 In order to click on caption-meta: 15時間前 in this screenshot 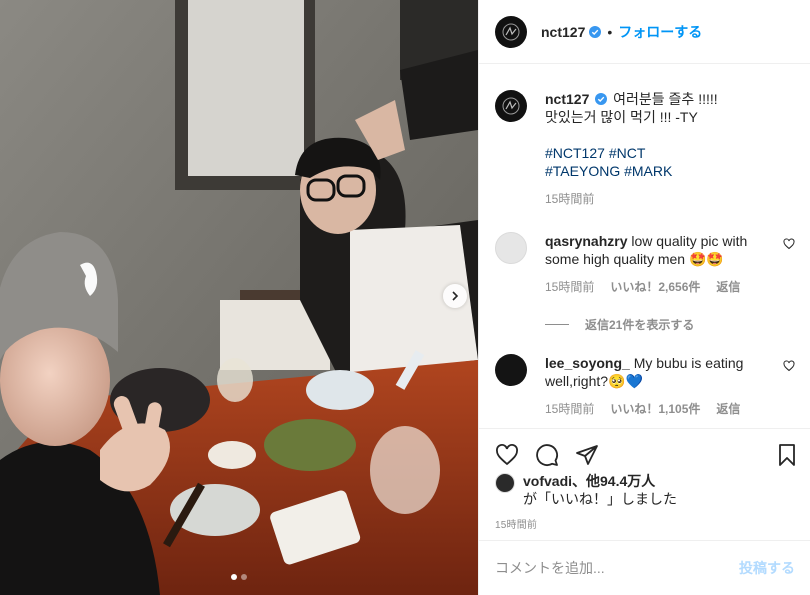, I will do `click(658, 199)`.